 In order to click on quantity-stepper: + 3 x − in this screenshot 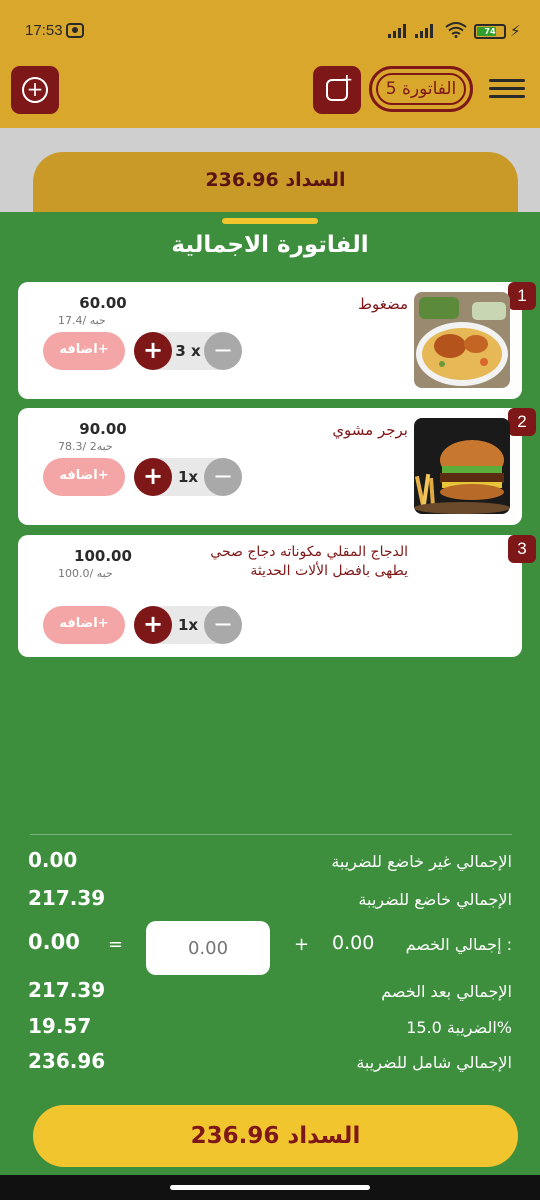, I will do `click(188, 351)`.